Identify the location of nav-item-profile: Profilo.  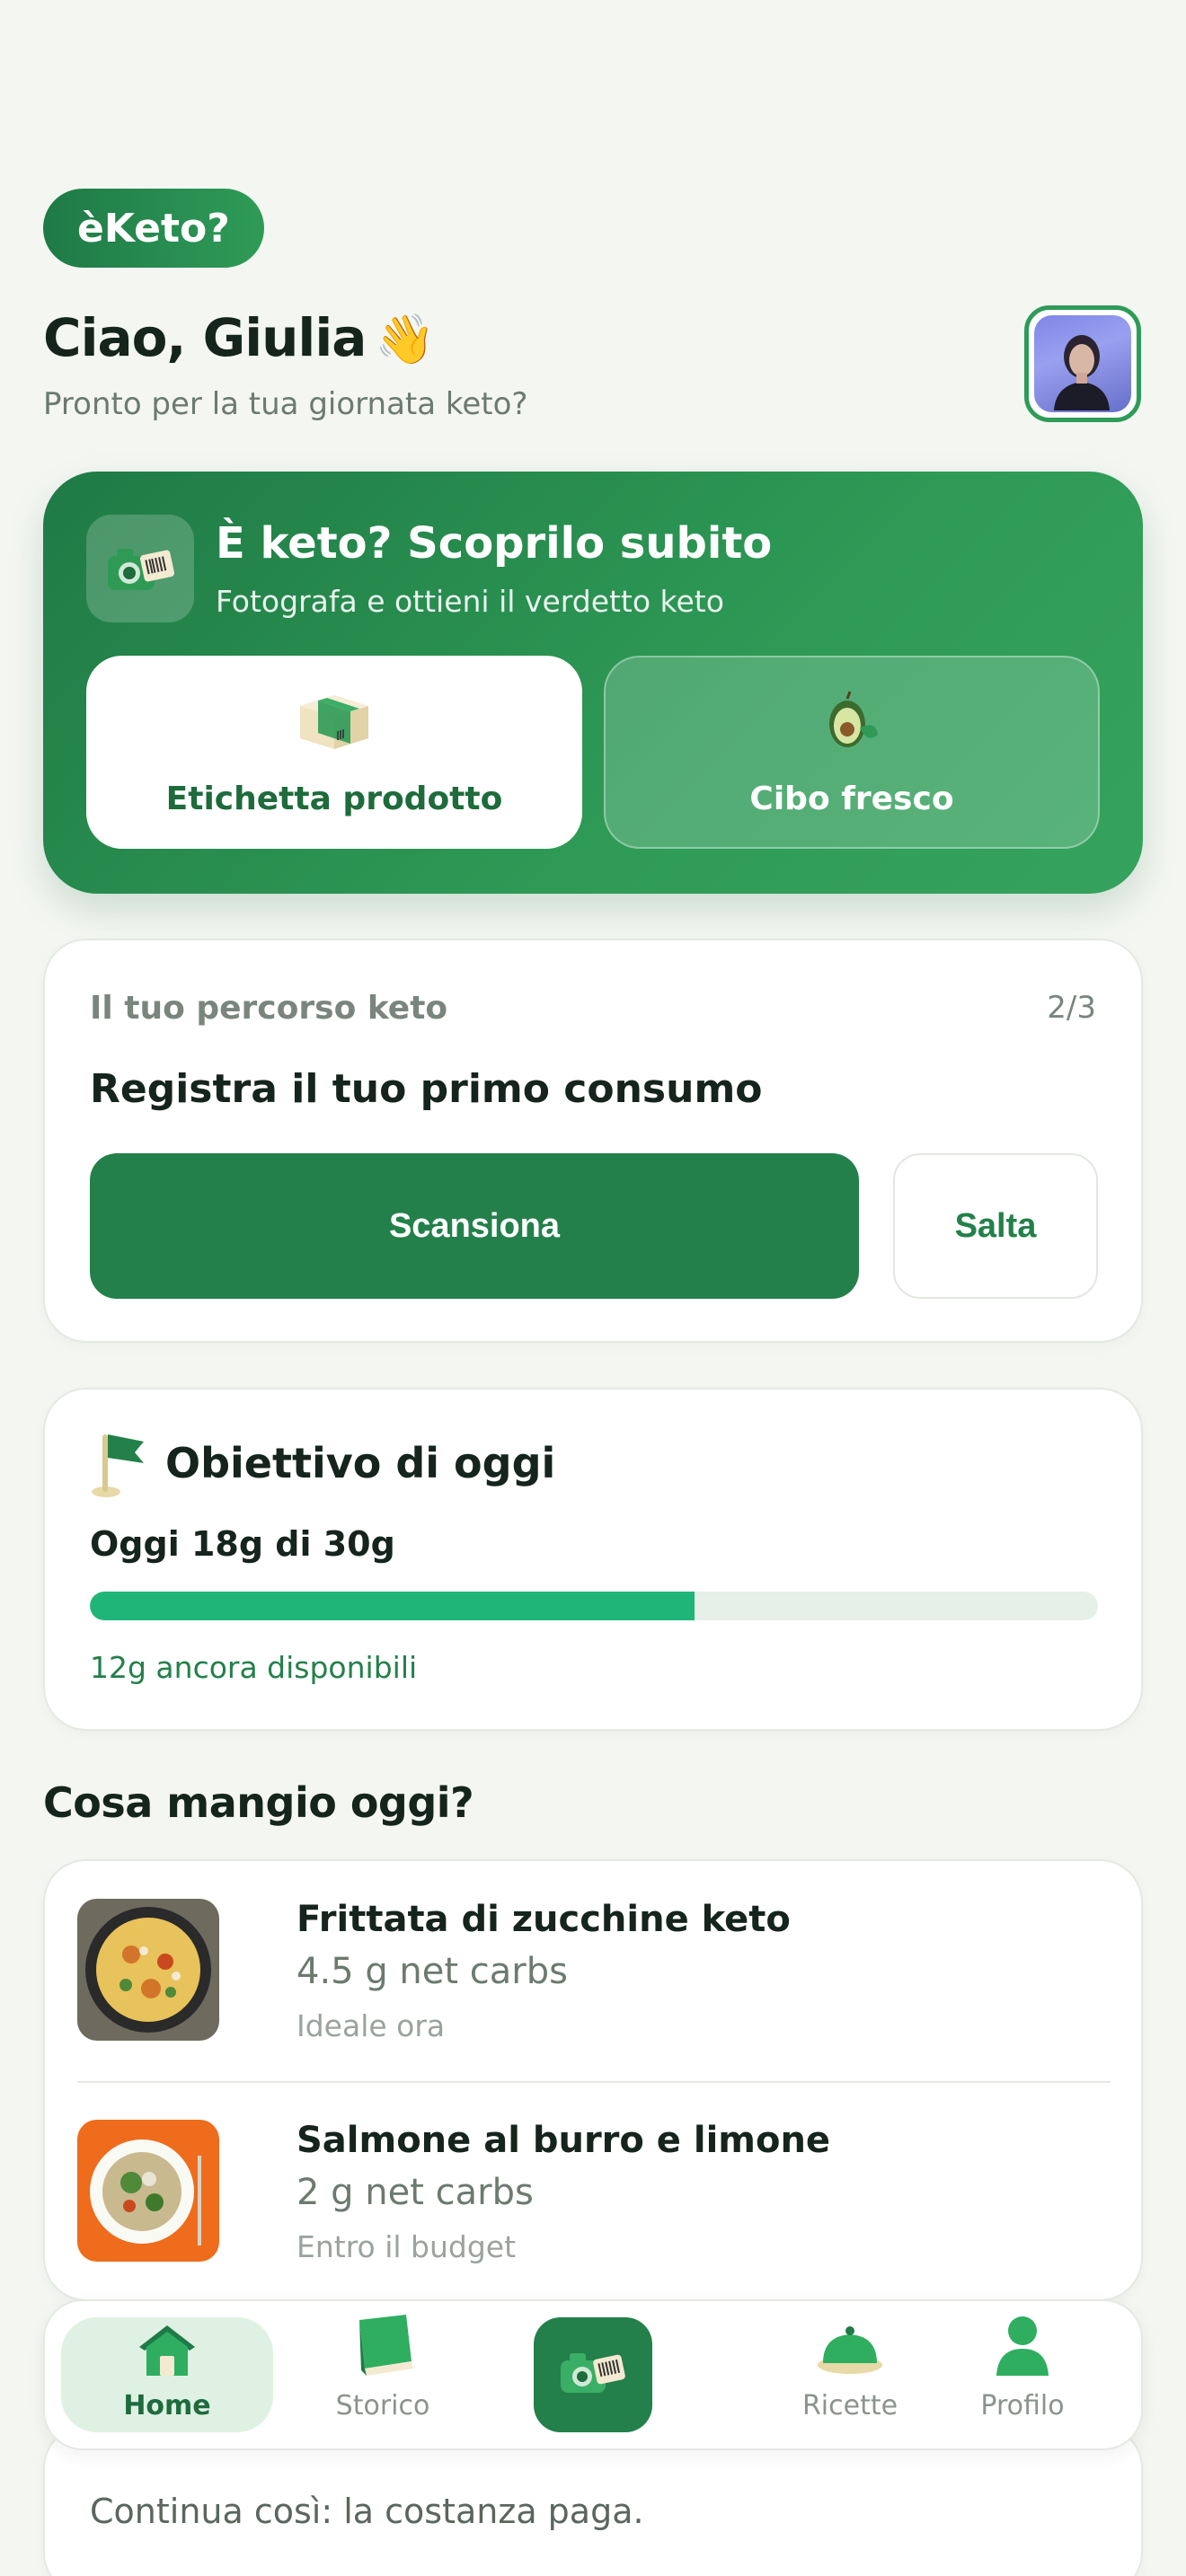
(1022, 2374).